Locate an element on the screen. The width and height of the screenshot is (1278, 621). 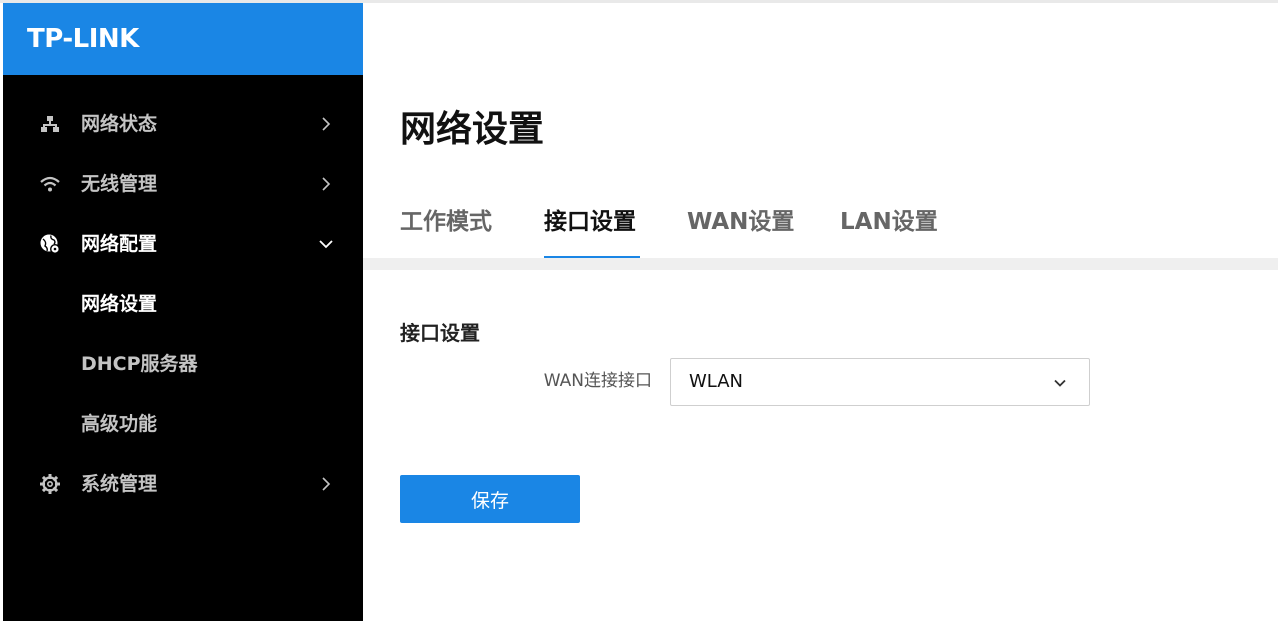
globe-gear-icon is located at coordinates (50, 244).